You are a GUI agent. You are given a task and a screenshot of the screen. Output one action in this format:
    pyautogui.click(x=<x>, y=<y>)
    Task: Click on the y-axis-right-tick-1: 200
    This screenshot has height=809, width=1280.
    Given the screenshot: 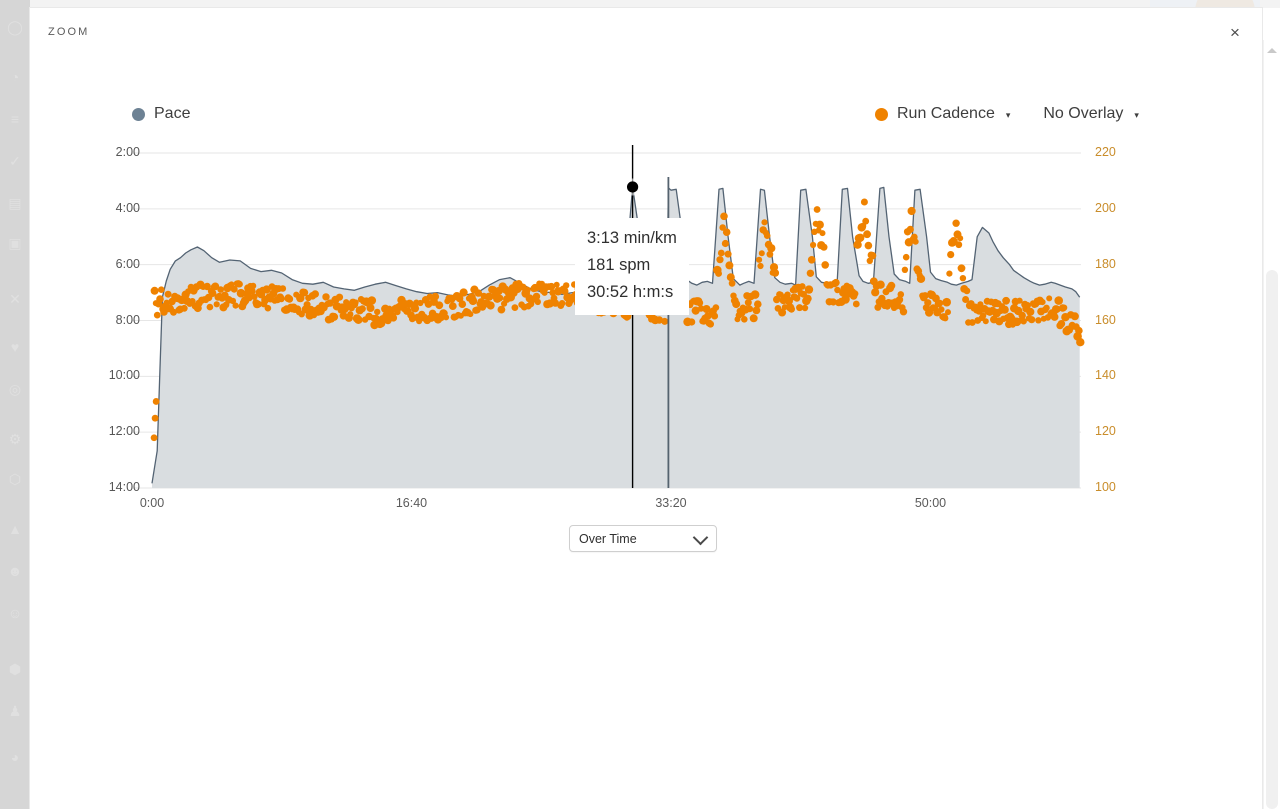 What is the action you would take?
    pyautogui.click(x=1105, y=207)
    